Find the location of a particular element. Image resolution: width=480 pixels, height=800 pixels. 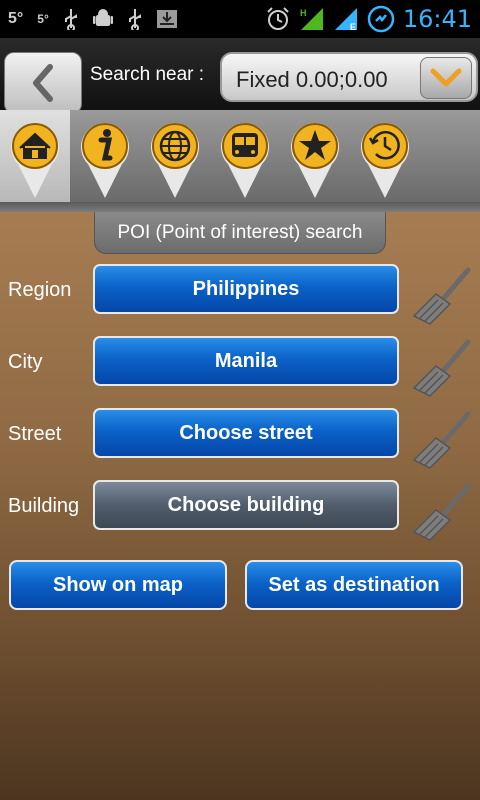

star-icon is located at coordinates (315, 160).